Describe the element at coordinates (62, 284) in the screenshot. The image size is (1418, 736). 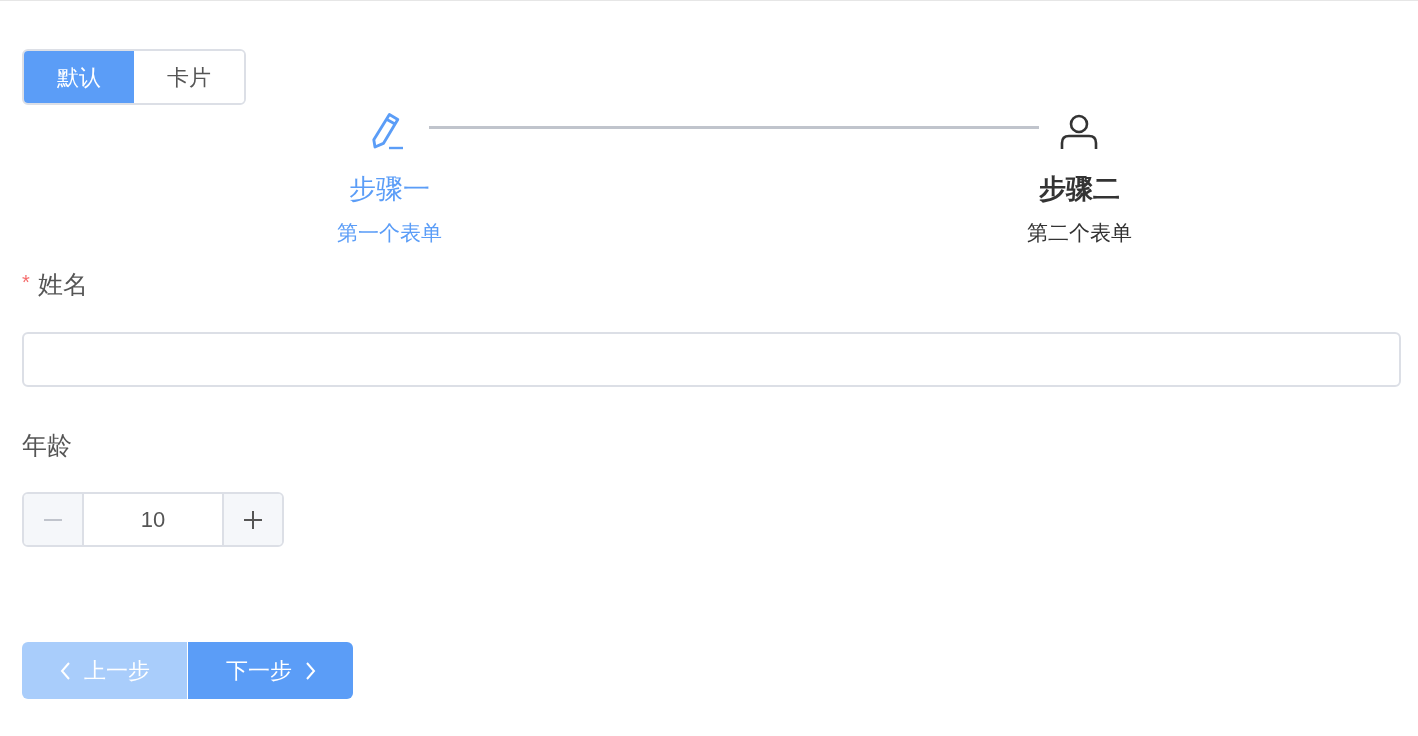
I see `field-label: 姓名` at that location.